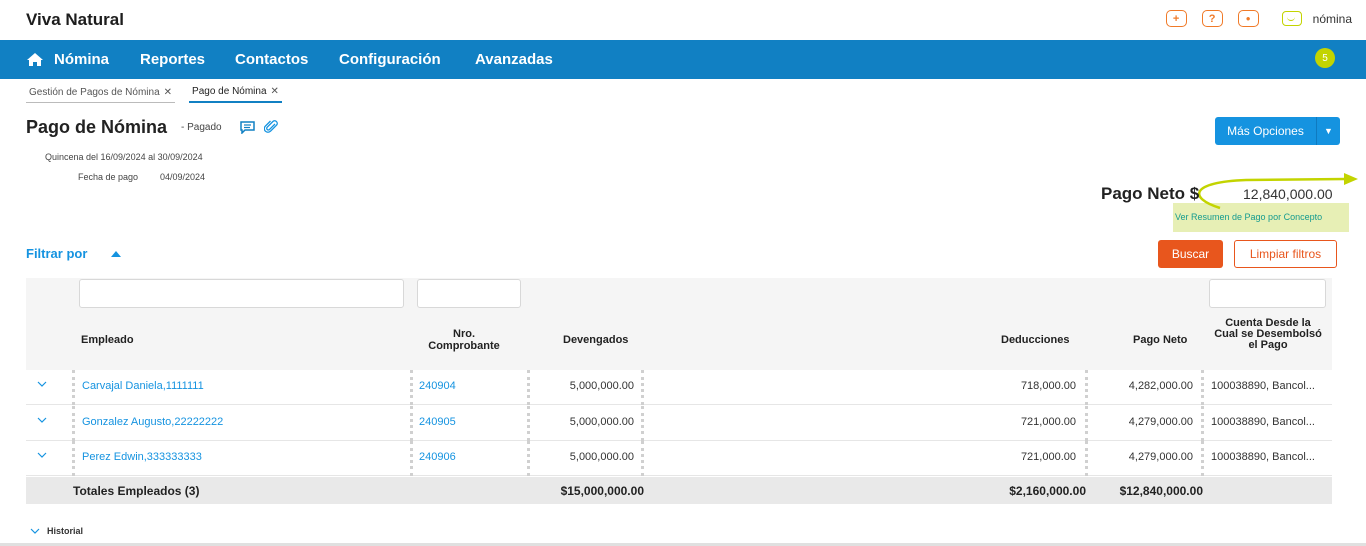  I want to click on more-options-button: Más Opciones ▼, so click(1277, 131).